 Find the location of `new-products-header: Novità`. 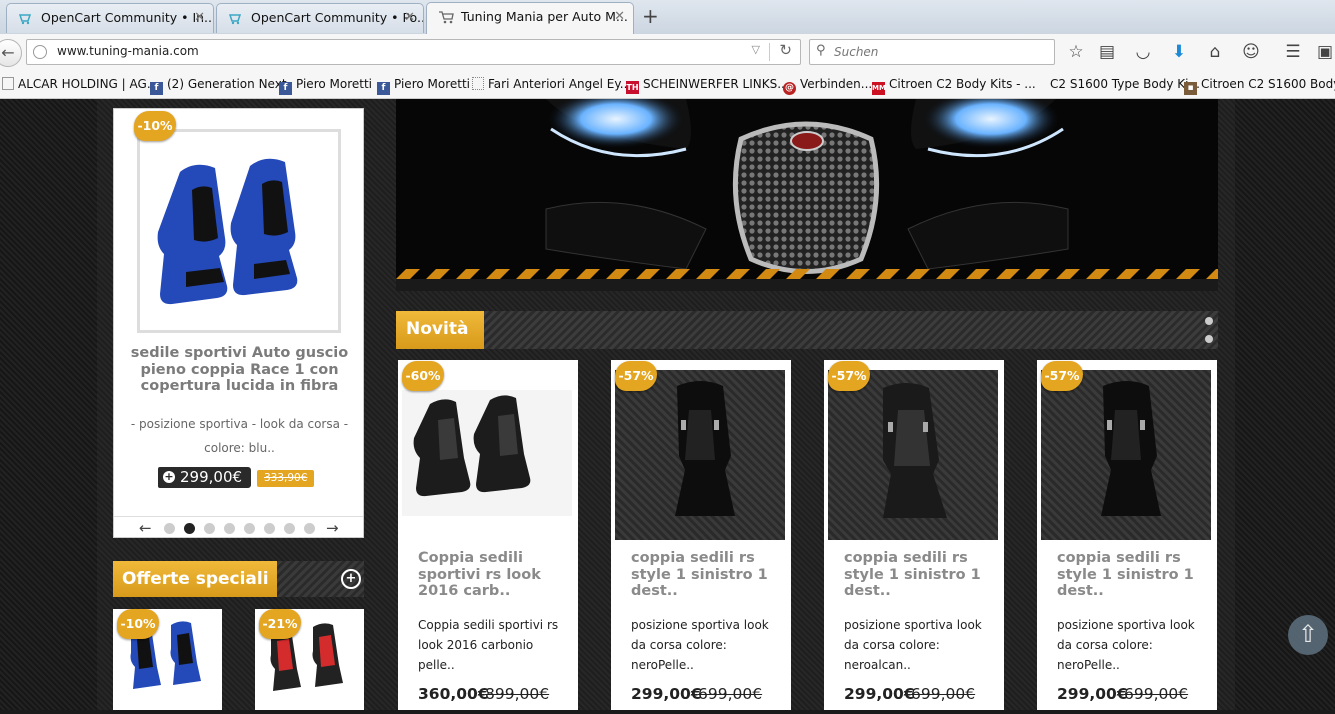

new-products-header: Novità is located at coordinates (807, 330).